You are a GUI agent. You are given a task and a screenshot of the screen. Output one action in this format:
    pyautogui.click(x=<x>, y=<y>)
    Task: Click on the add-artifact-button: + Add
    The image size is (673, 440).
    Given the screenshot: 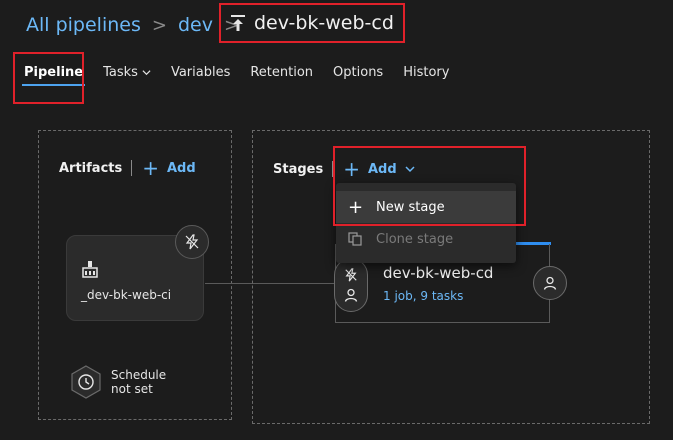 What is the action you would take?
    pyautogui.click(x=168, y=168)
    